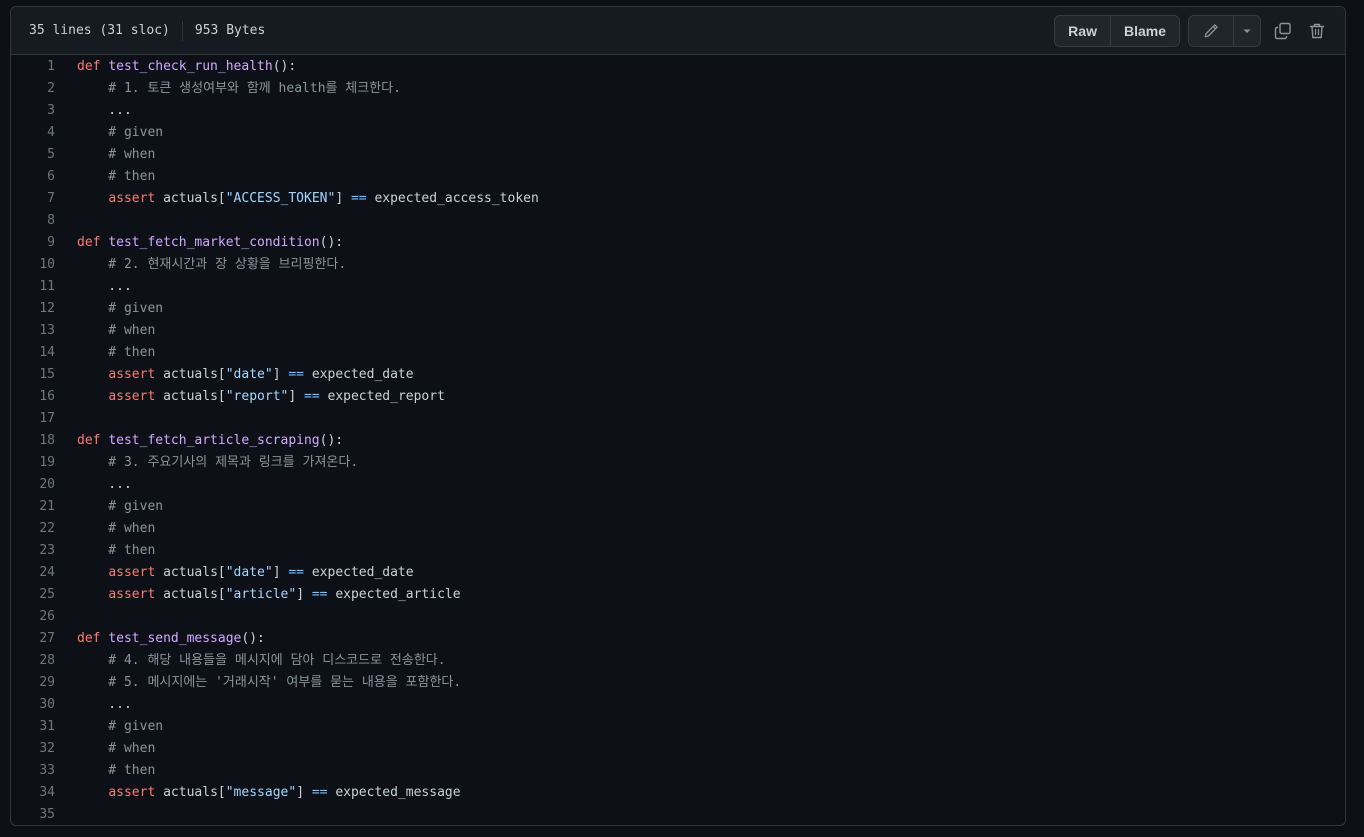  I want to click on code-token: ():, so click(284, 66).